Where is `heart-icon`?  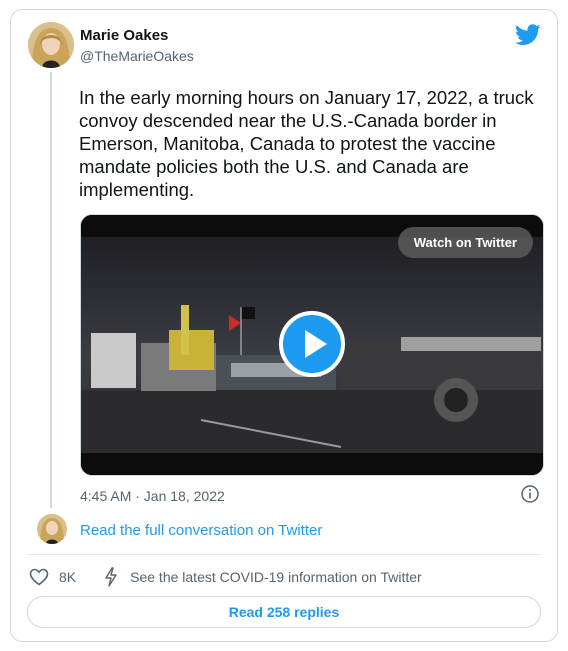
heart-icon is located at coordinates (39, 577).